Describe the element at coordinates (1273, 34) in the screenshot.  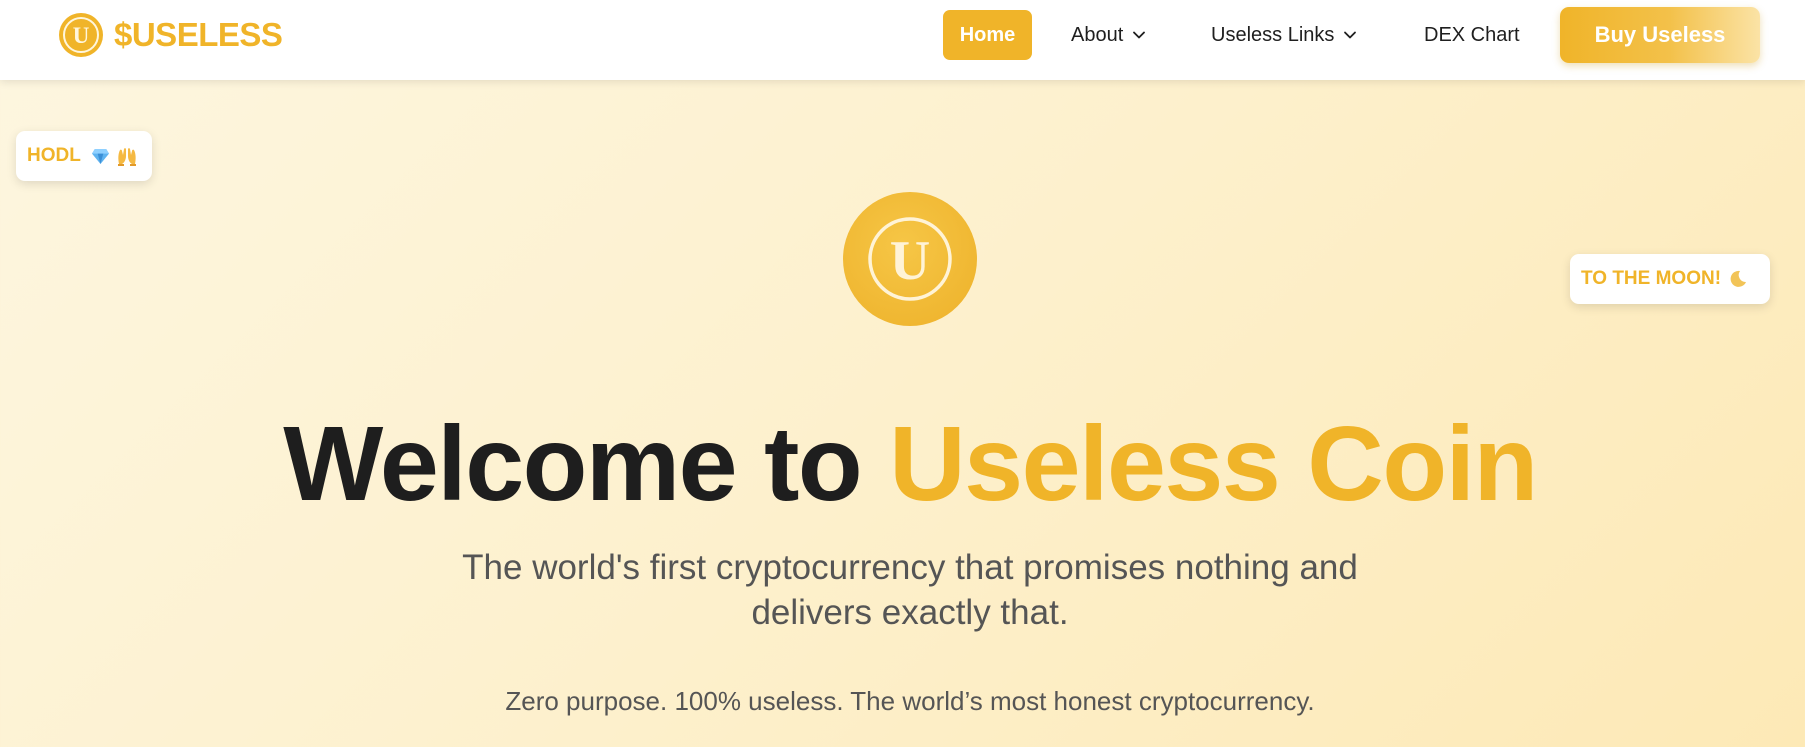
I see `nav-useless-links-label: Useless Links` at that location.